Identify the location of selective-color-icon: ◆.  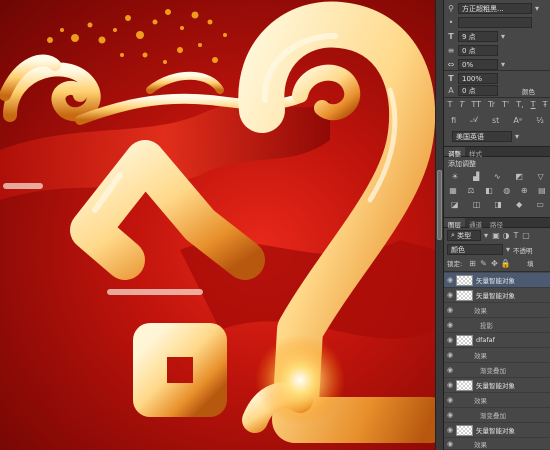
(519, 204).